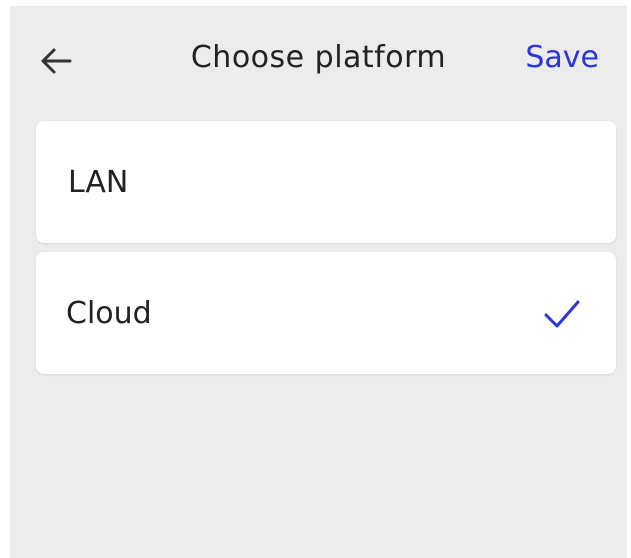 The height and width of the screenshot is (558, 631). I want to click on checkmark-icon, so click(562, 314).